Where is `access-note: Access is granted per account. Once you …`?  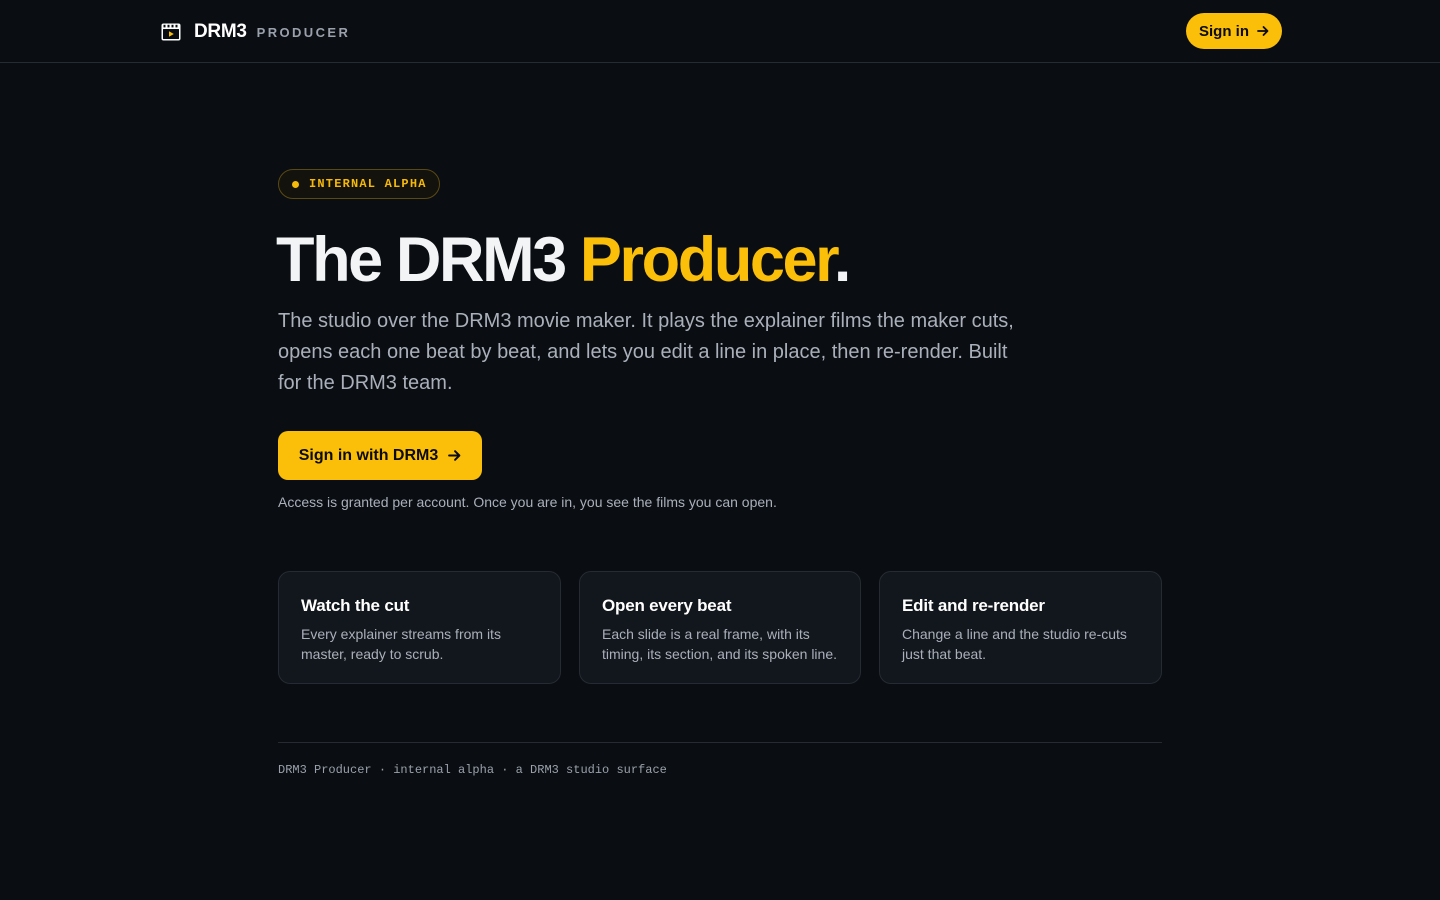 access-note: Access is granted per account. Once you … is located at coordinates (527, 502).